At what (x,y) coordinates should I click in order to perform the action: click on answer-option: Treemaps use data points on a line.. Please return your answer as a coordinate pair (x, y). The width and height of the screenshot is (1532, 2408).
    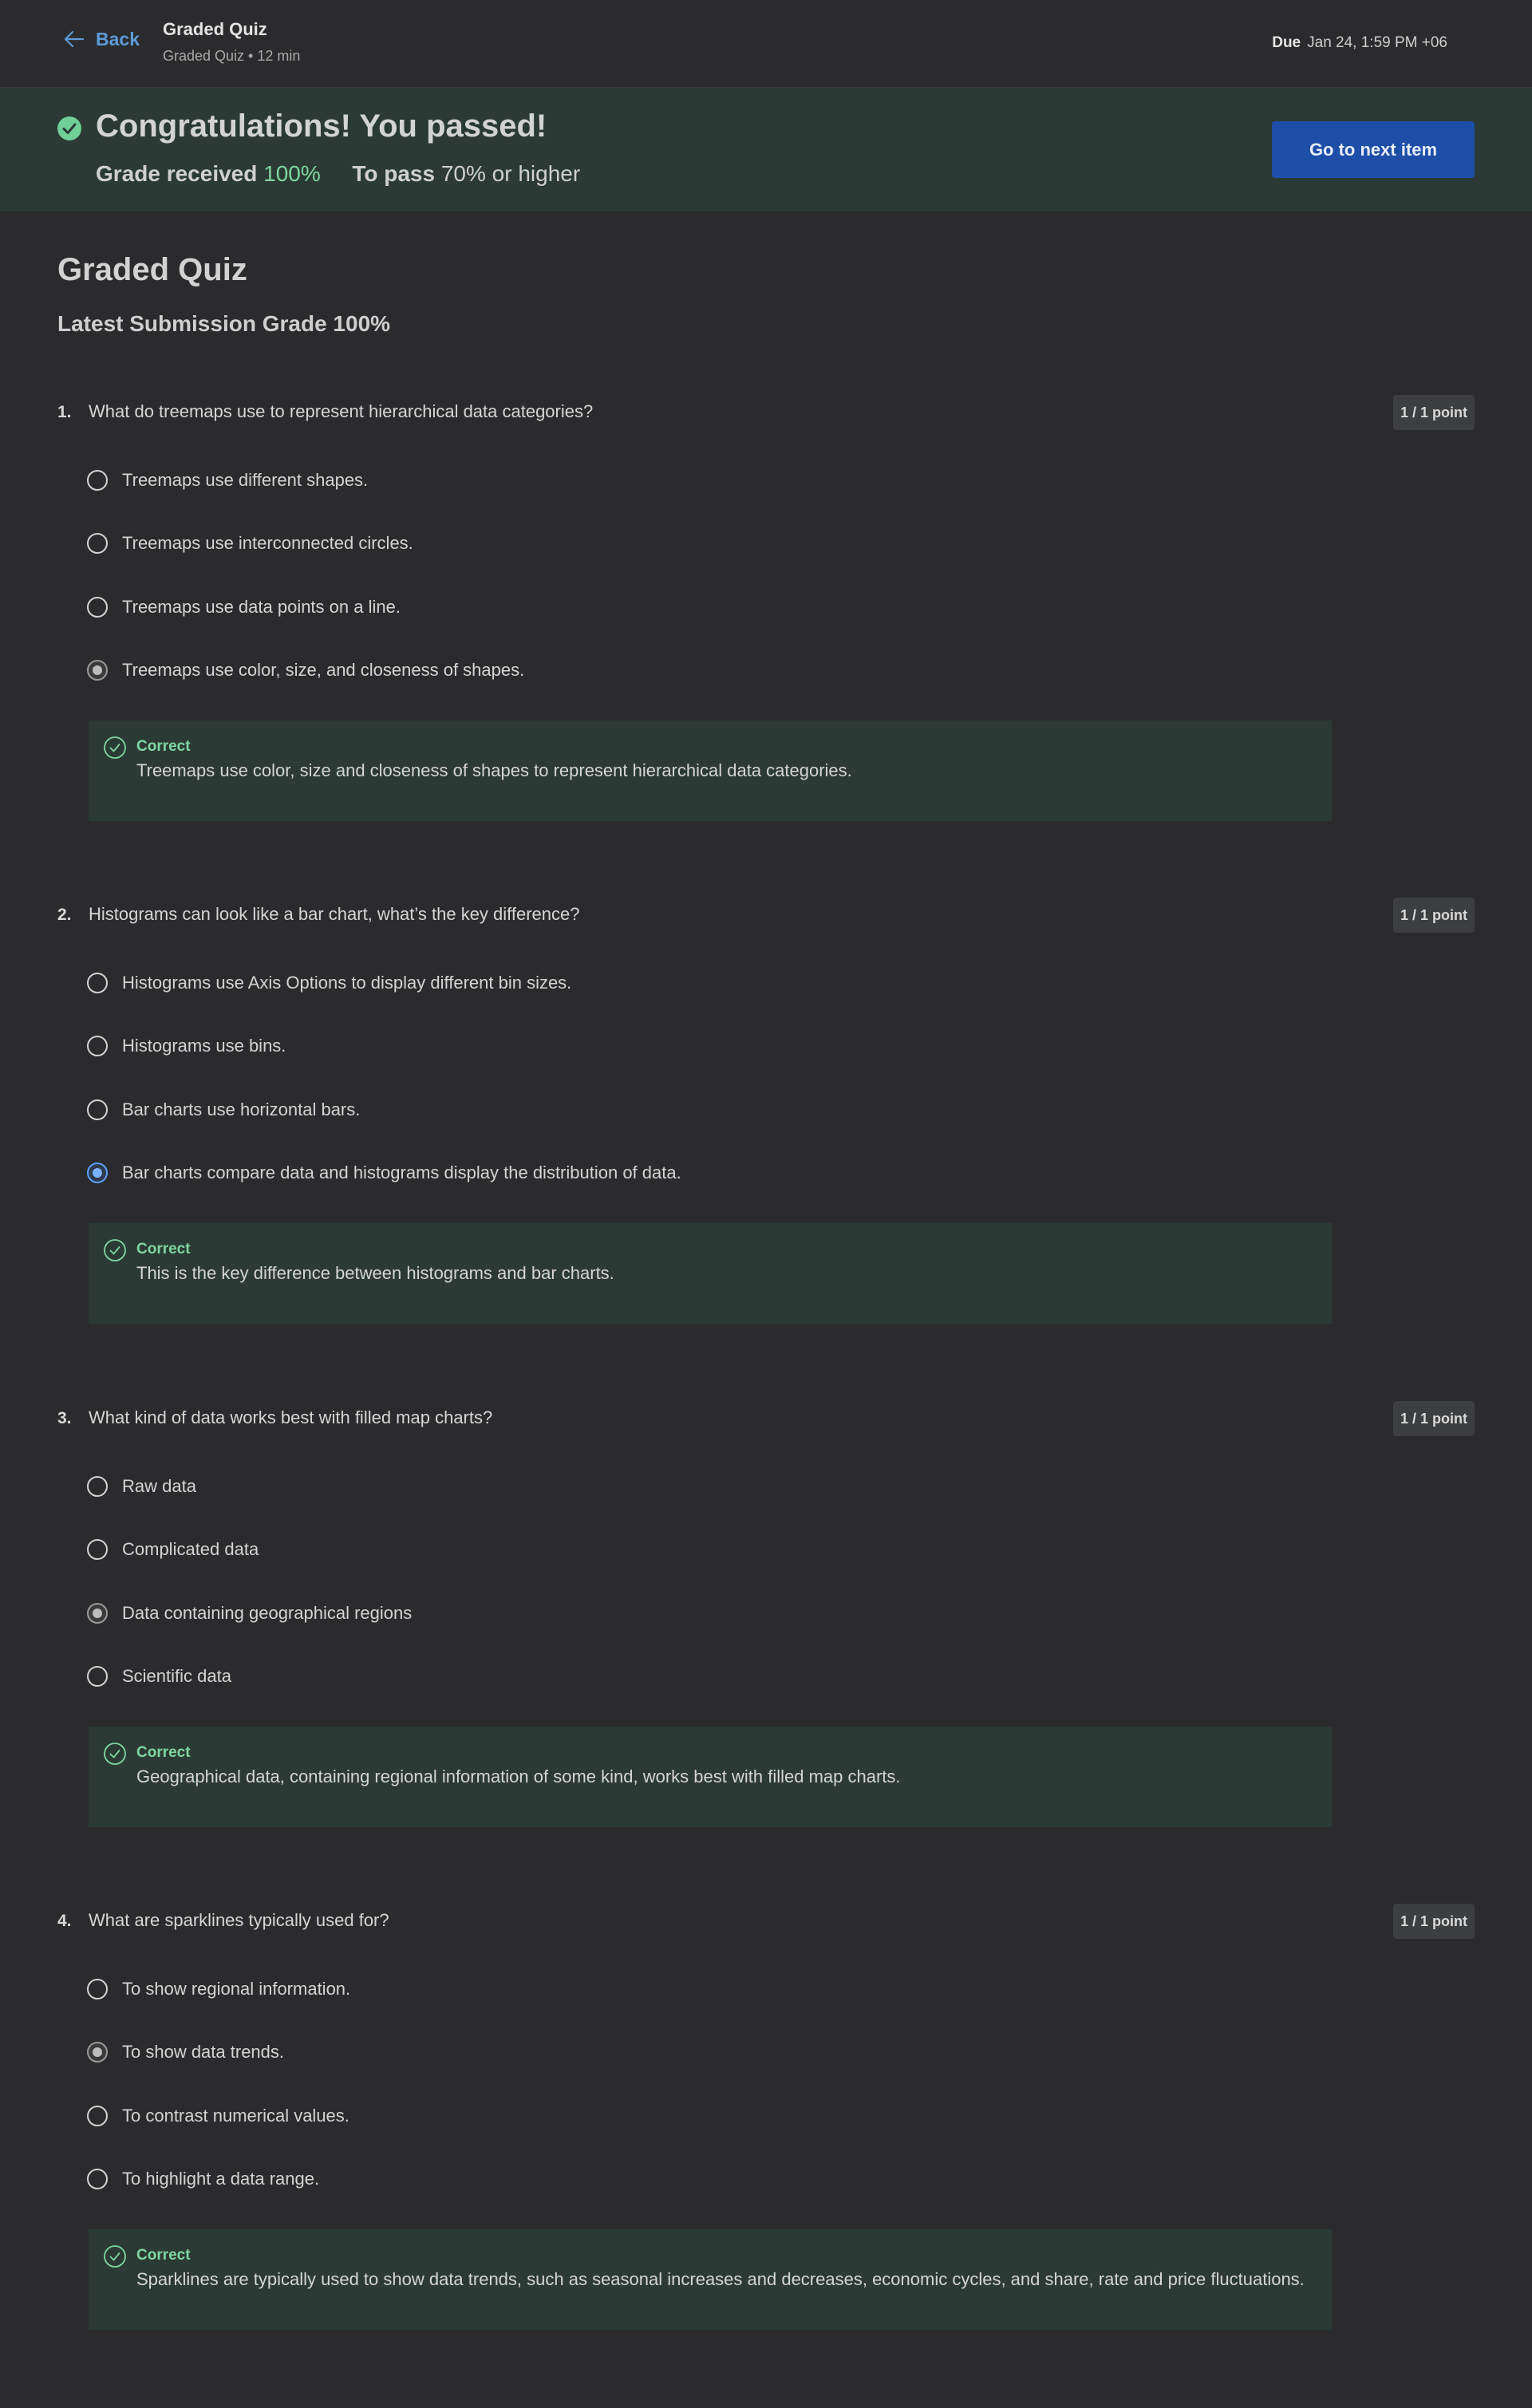
    Looking at the image, I should click on (244, 607).